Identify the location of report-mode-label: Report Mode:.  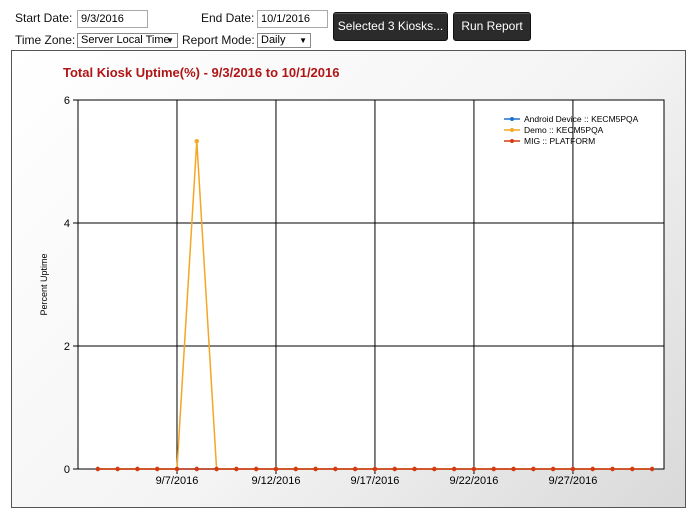
(218, 40).